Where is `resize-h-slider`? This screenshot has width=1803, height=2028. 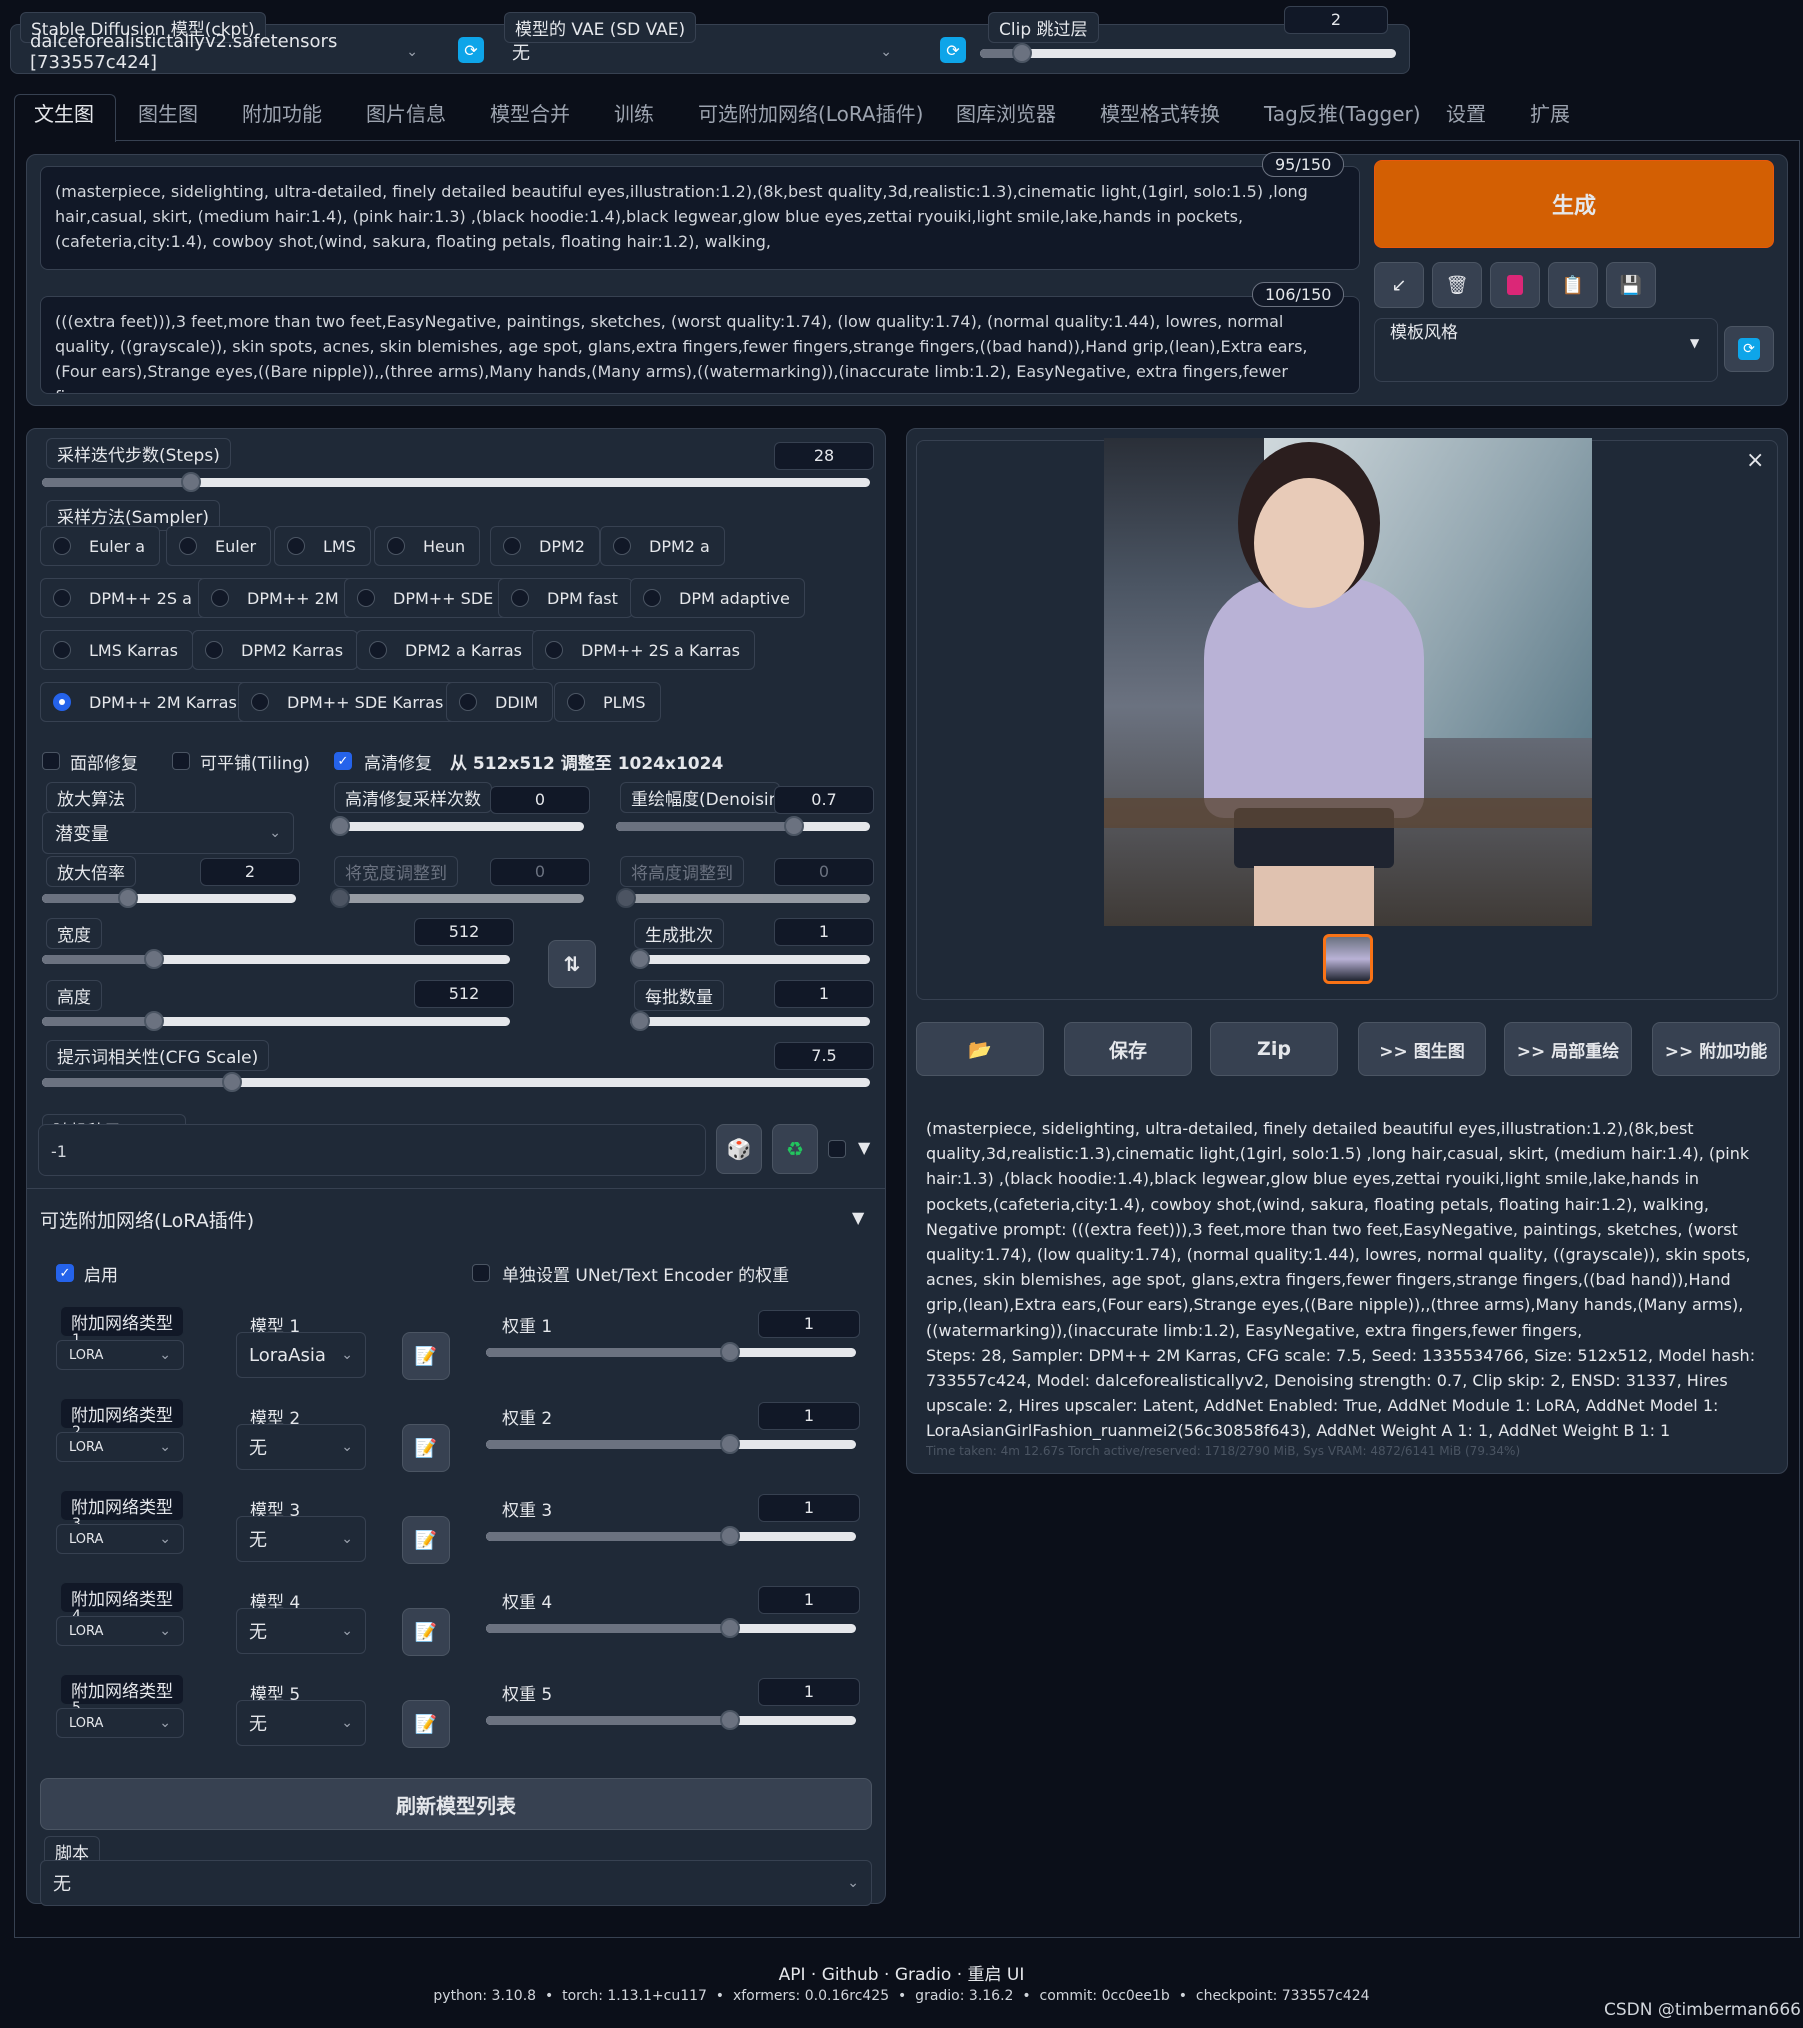
resize-h-slider is located at coordinates (743, 898).